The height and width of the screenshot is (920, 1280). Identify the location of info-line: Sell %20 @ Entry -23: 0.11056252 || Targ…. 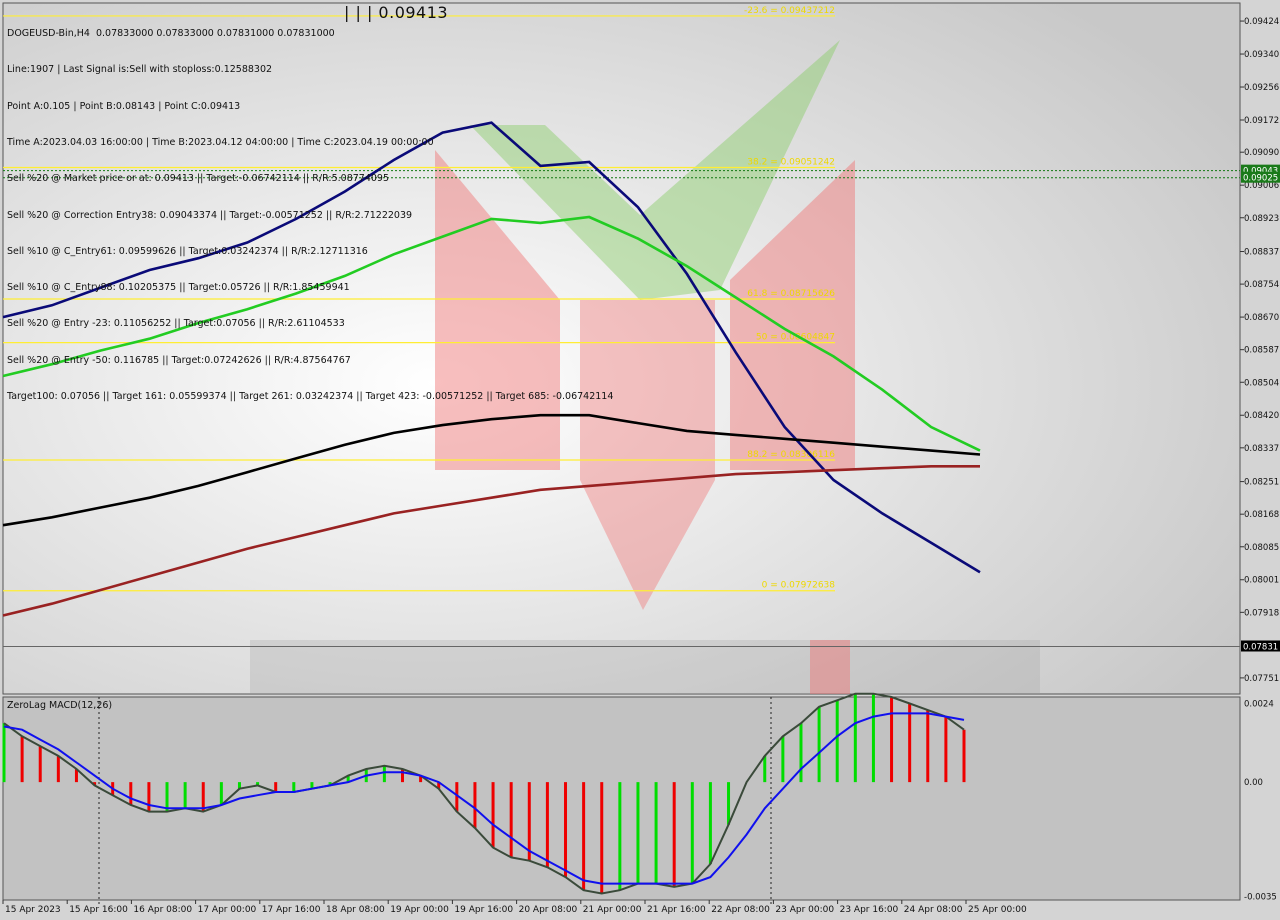
(176, 324).